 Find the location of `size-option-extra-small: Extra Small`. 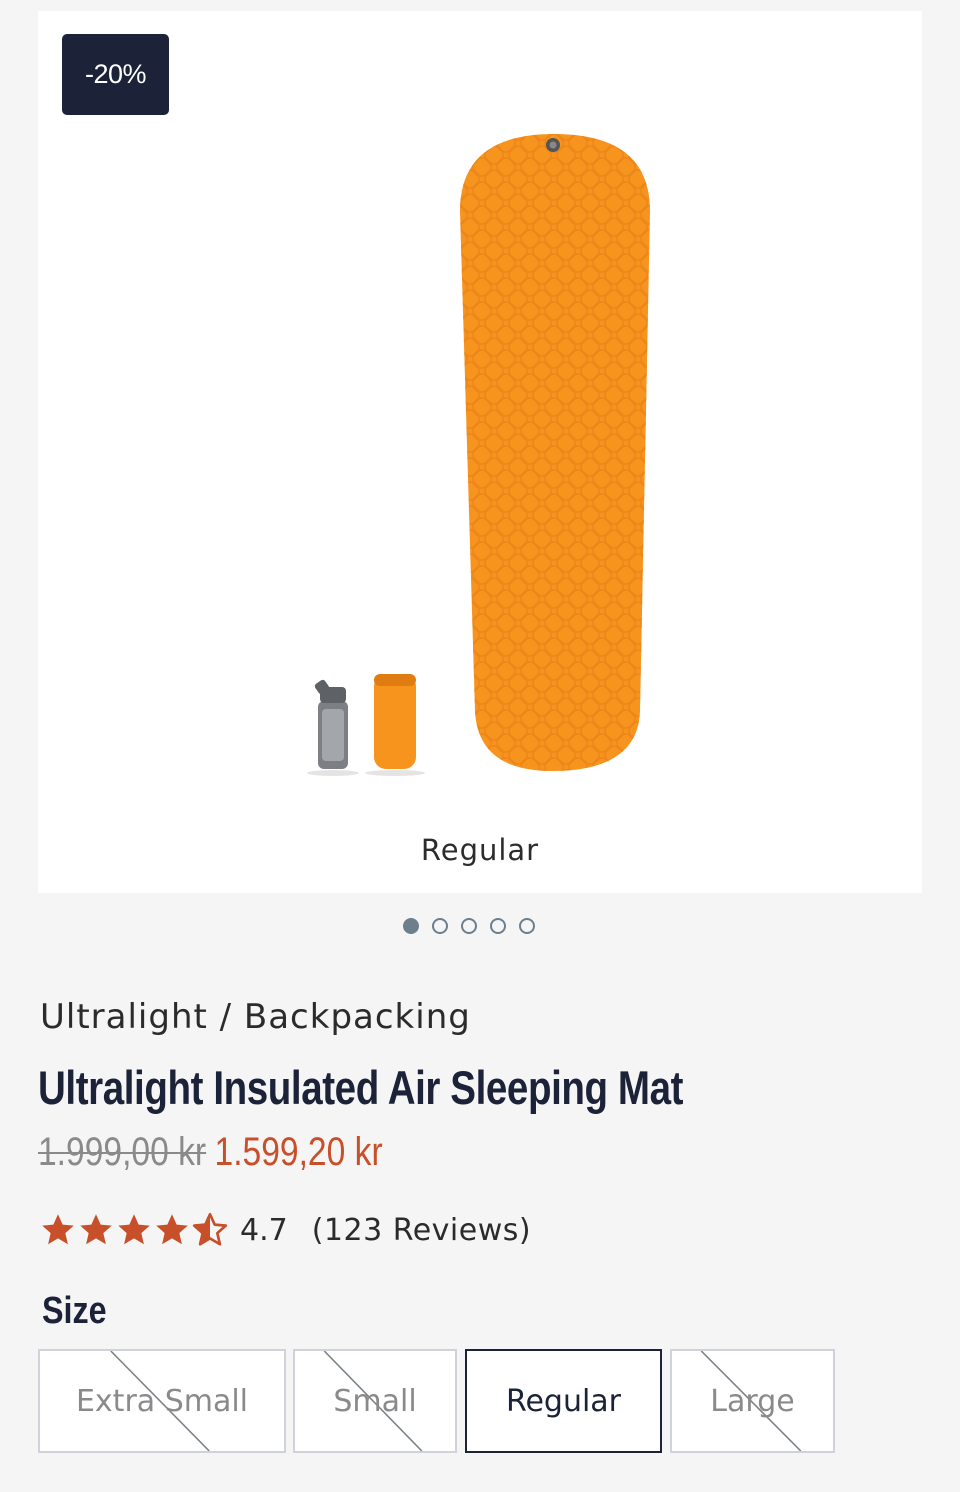

size-option-extra-small: Extra Small is located at coordinates (162, 1401).